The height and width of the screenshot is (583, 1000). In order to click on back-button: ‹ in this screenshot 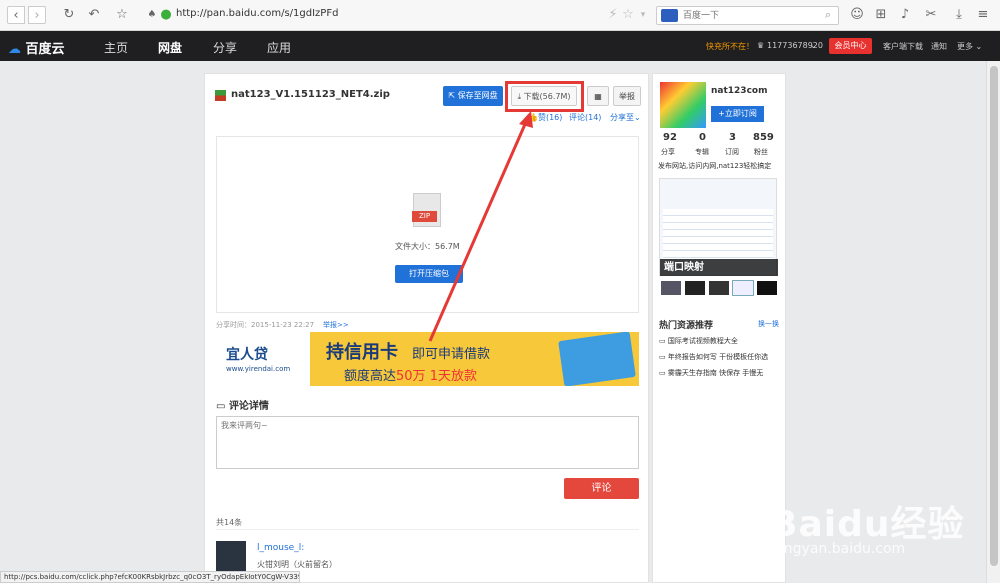, I will do `click(16, 15)`.